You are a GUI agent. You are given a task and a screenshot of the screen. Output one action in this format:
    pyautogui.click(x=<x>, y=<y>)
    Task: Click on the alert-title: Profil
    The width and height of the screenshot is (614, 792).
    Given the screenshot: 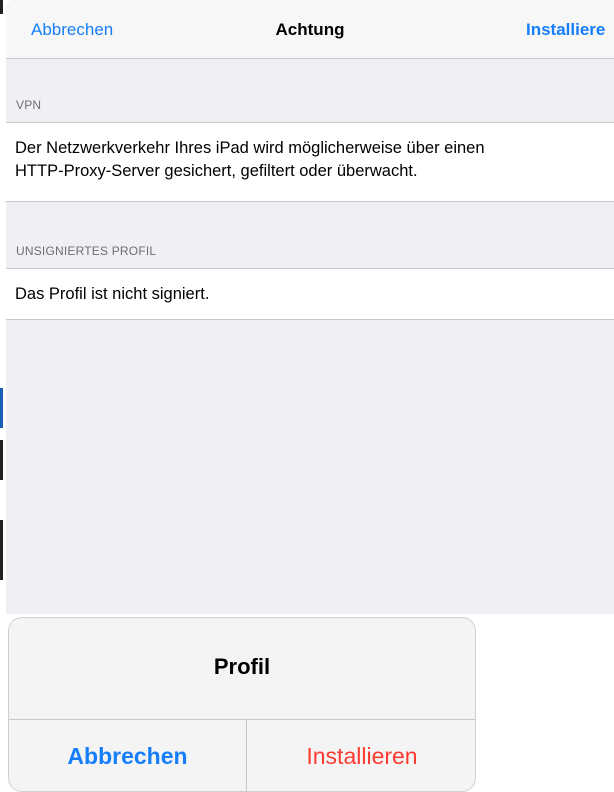 What is the action you would take?
    pyautogui.click(x=242, y=666)
    